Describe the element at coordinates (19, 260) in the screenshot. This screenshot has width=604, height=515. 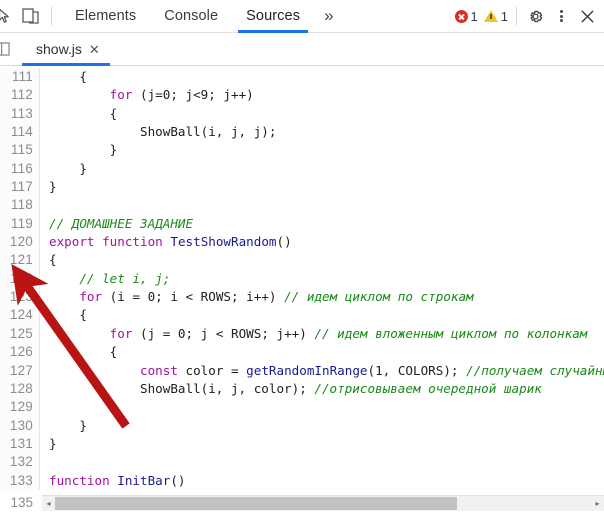
I see `line-number: 121` at that location.